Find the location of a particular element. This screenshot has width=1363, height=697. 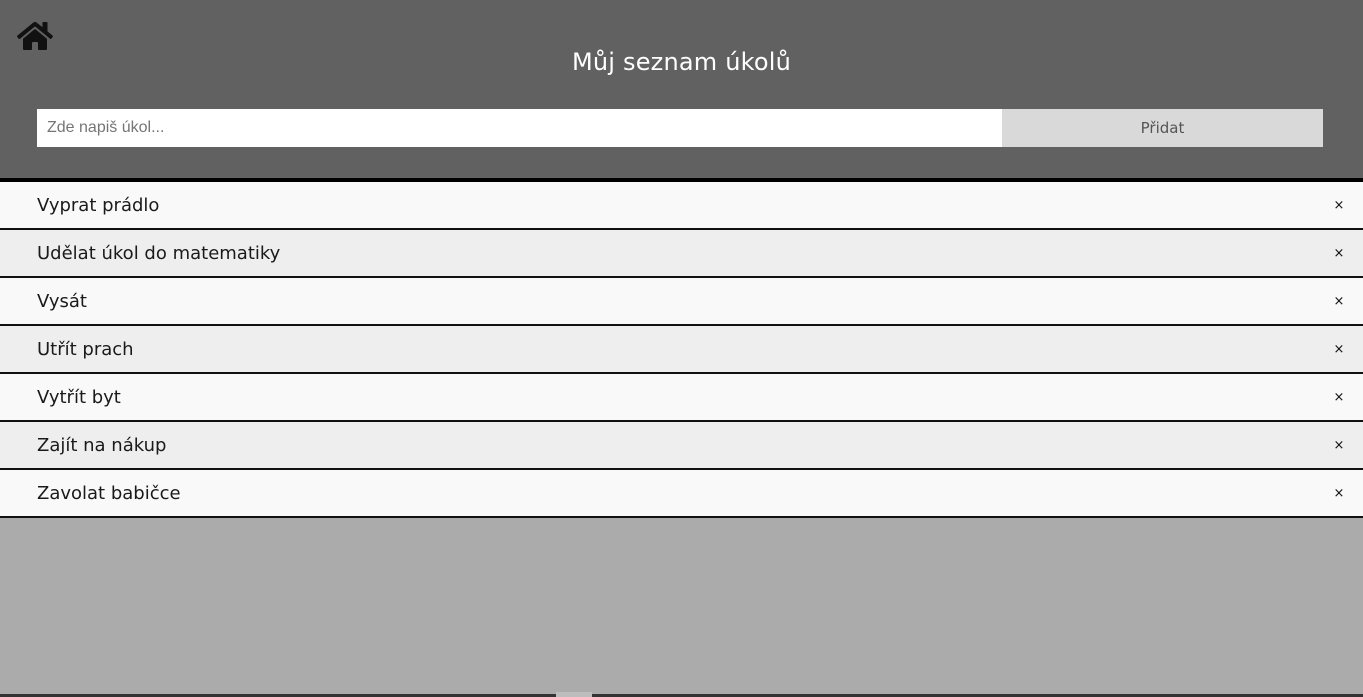

task-item: Zavolat babičce × is located at coordinates (681, 494).